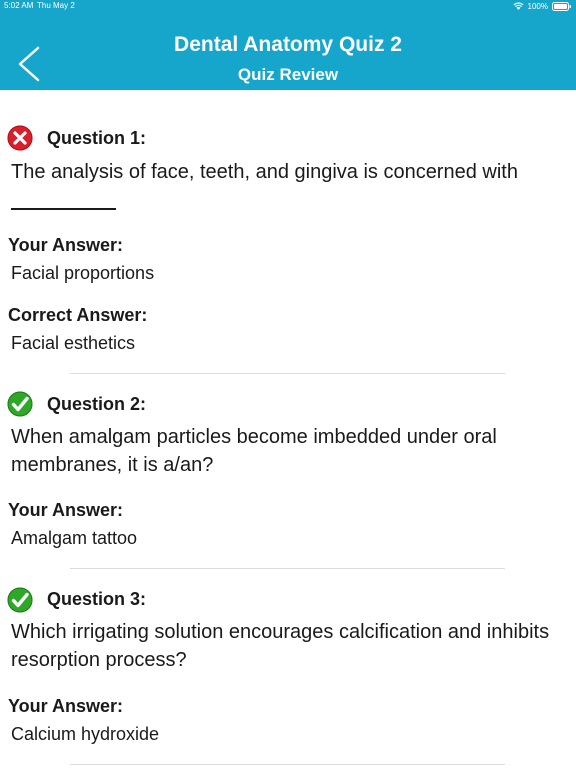 The height and width of the screenshot is (768, 576). Describe the element at coordinates (83, 273) in the screenshot. I see `your-answer-text: Facial proportions` at that location.